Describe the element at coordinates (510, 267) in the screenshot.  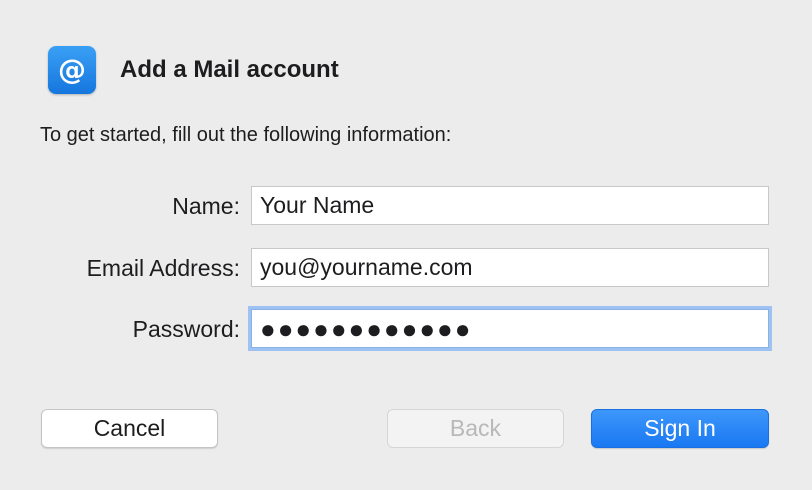
I see `email-field: you@yourname.com` at that location.